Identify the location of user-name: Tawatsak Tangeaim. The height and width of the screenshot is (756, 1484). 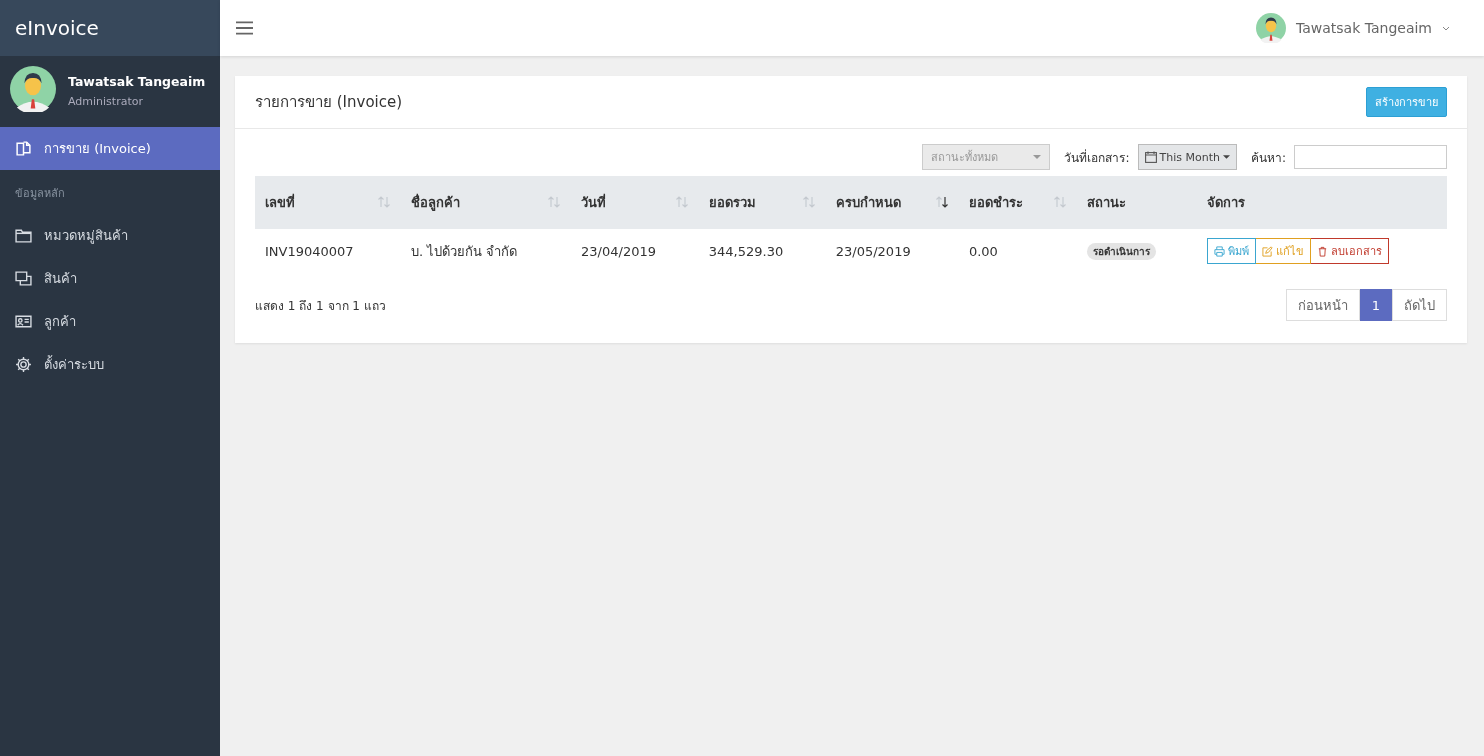
(137, 81).